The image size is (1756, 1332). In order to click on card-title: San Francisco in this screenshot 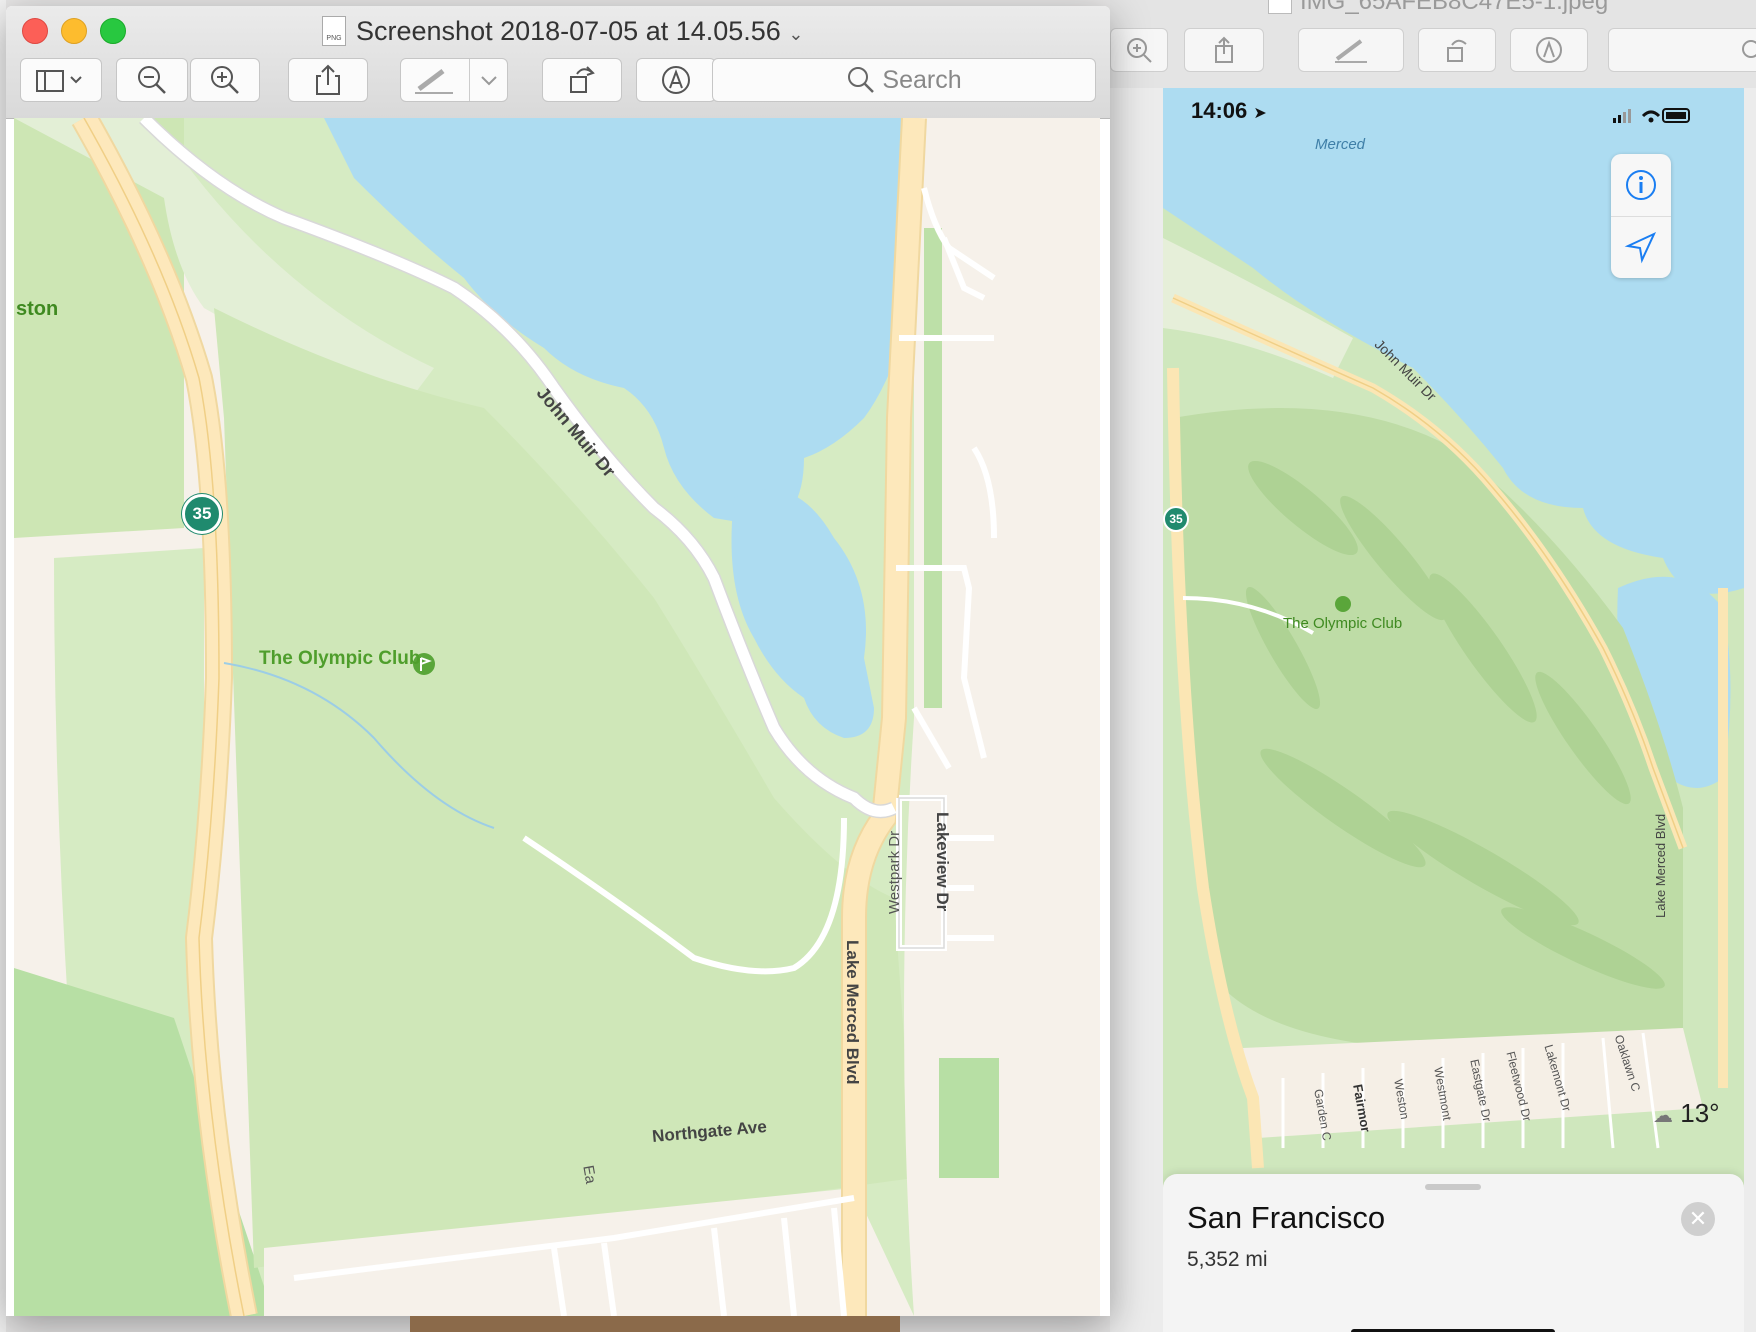, I will do `click(1286, 1217)`.